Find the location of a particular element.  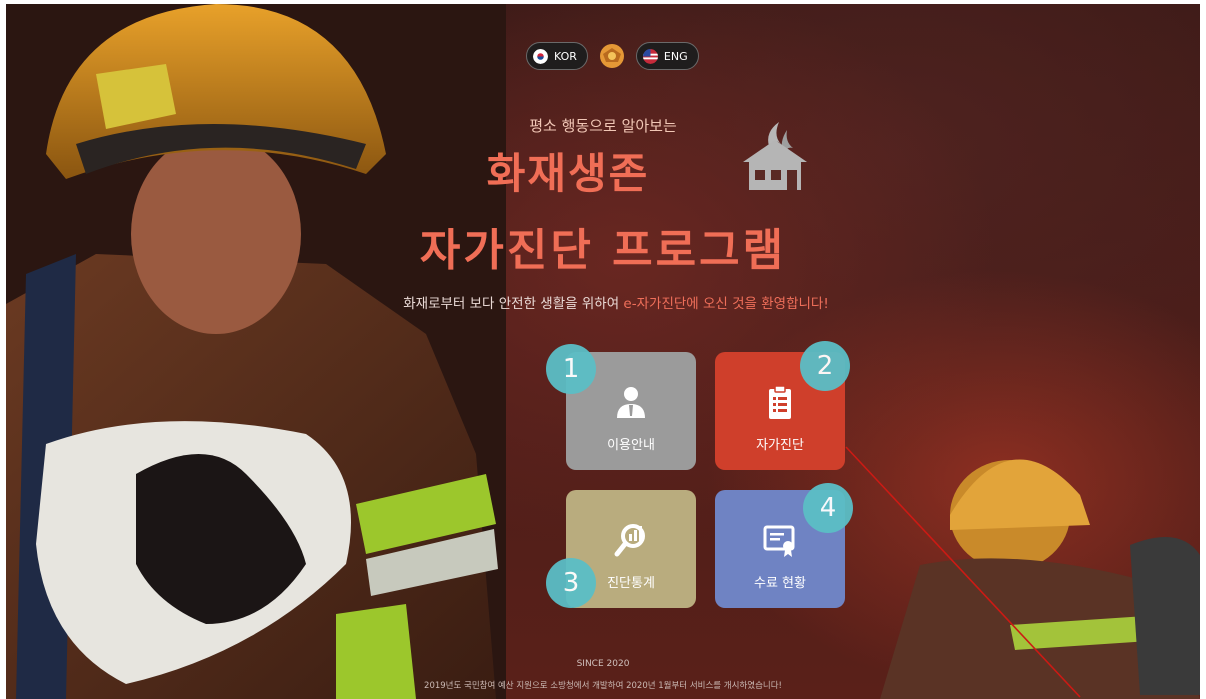

certificate-icon is located at coordinates (779, 541).